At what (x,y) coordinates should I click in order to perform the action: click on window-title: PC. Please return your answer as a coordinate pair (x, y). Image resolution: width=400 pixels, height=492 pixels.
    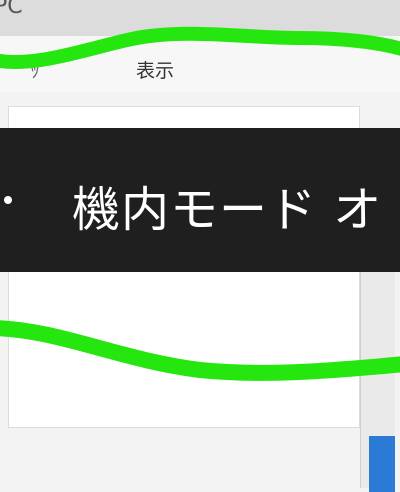
    Looking at the image, I should click on (11, 9).